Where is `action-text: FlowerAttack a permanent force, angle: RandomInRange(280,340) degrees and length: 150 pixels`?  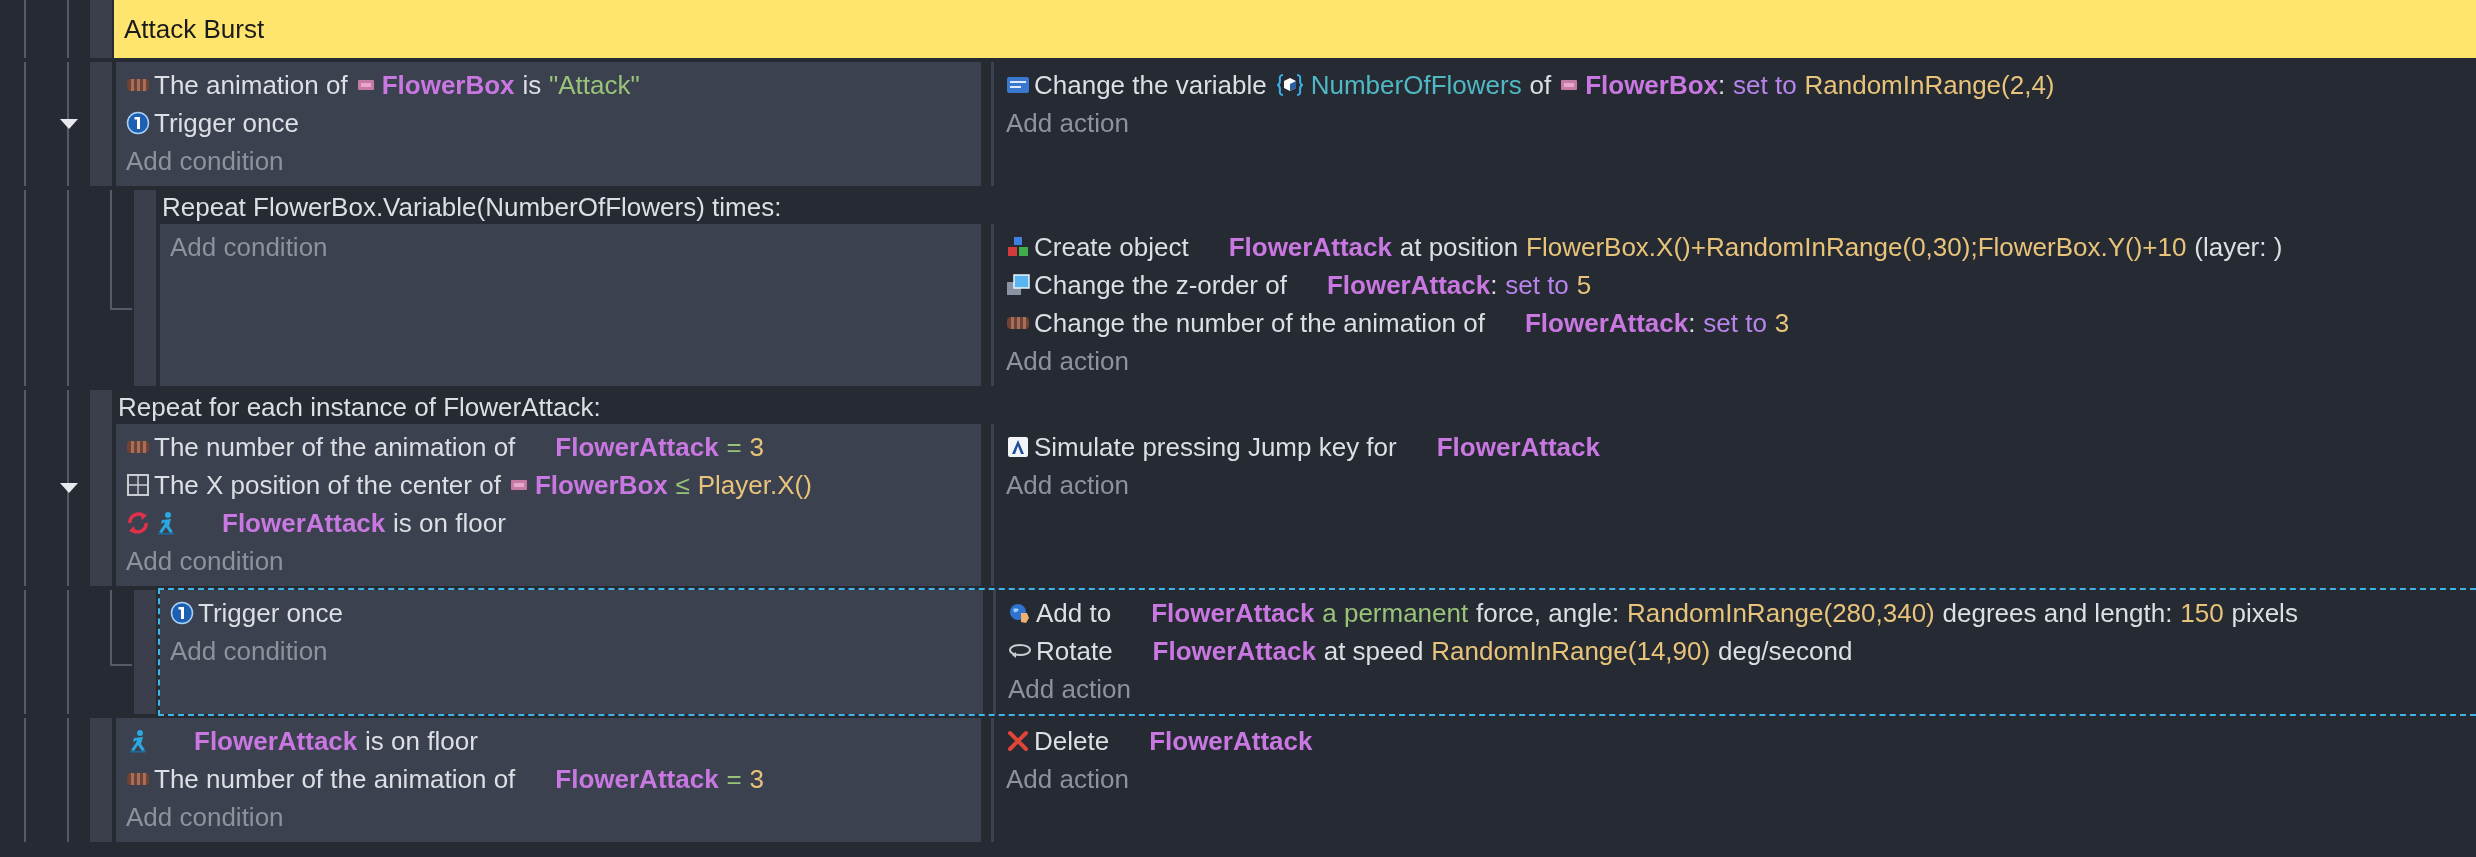 action-text: FlowerAttack a permanent force, angle: RandomInRange(280,340) degrees and length: 150 pixels is located at coordinates (1724, 613).